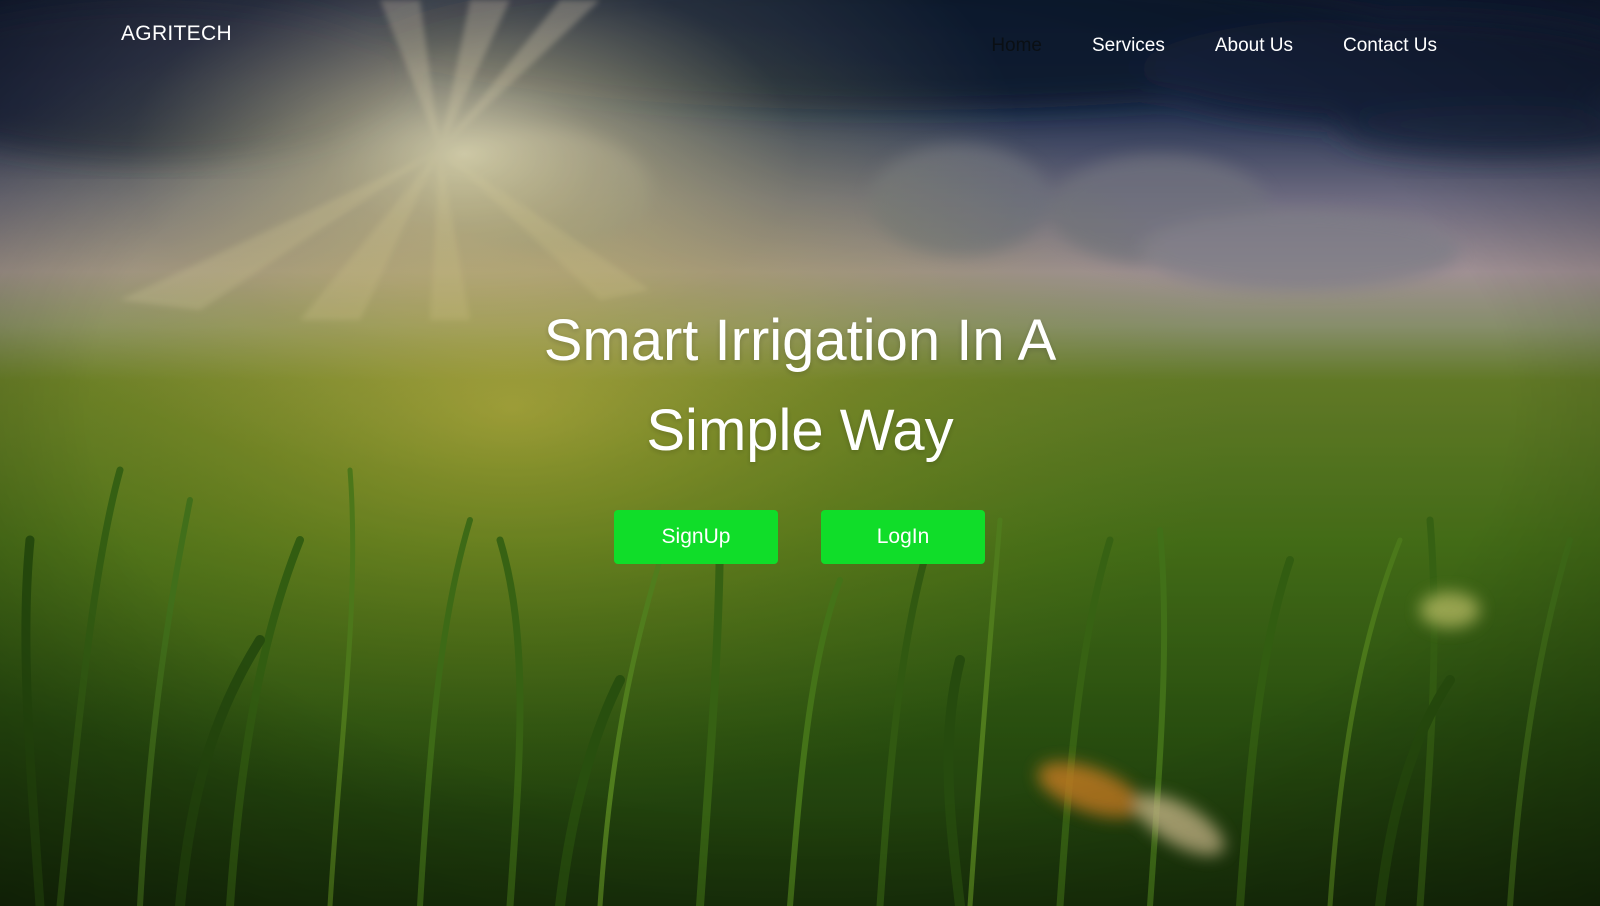  What do you see at coordinates (1214, 46) in the screenshot?
I see `main-nav: Home Services About Us Contact Us` at bounding box center [1214, 46].